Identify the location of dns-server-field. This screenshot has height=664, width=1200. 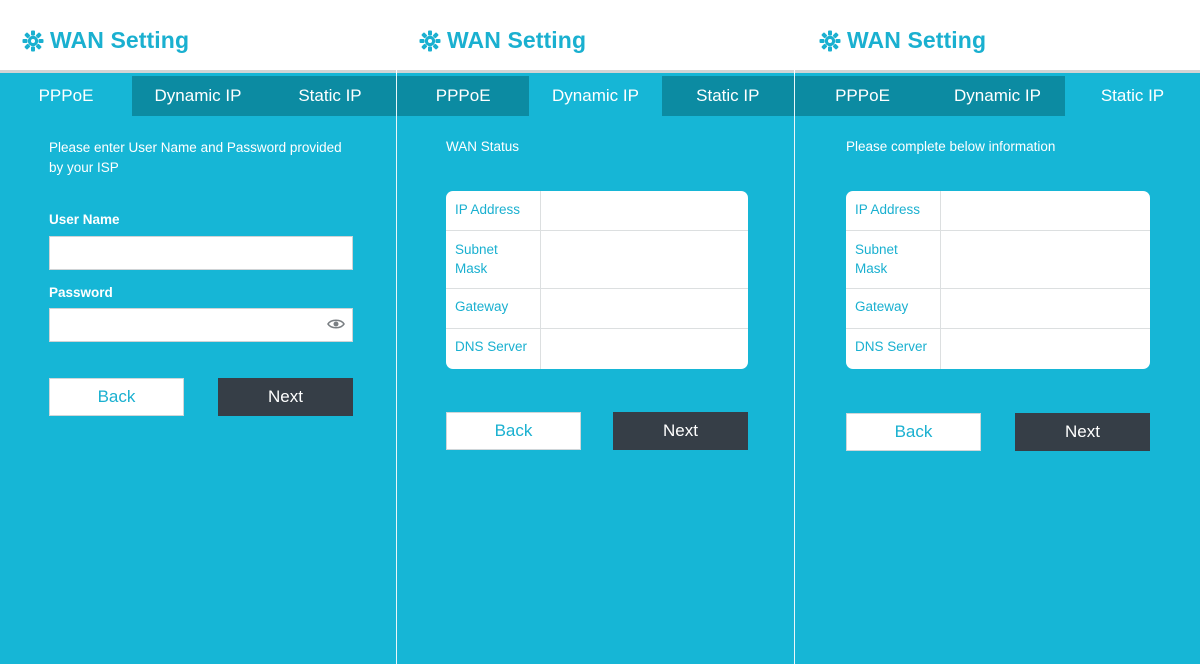
(1045, 349).